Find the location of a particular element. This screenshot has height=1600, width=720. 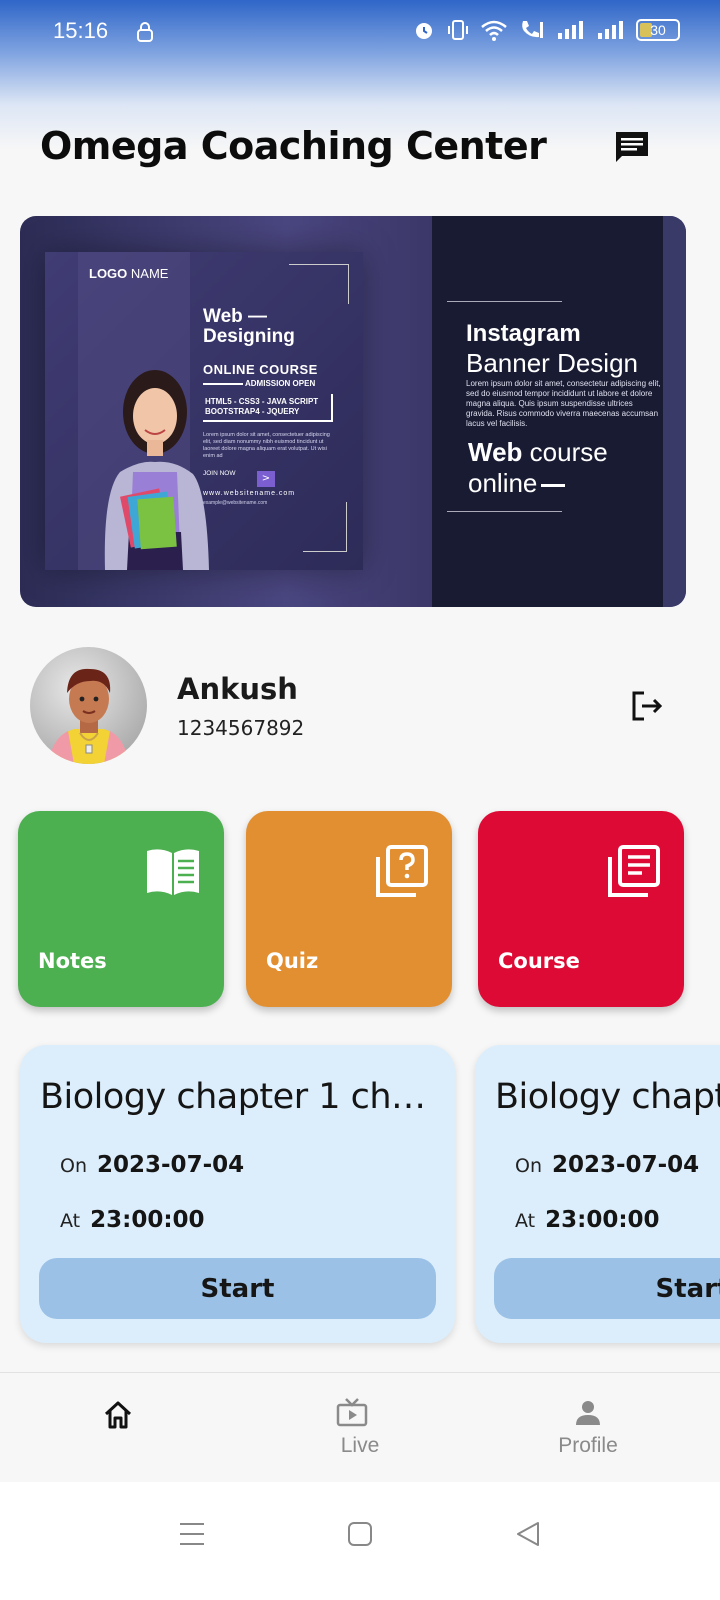

course-tile: Course is located at coordinates (581, 909).